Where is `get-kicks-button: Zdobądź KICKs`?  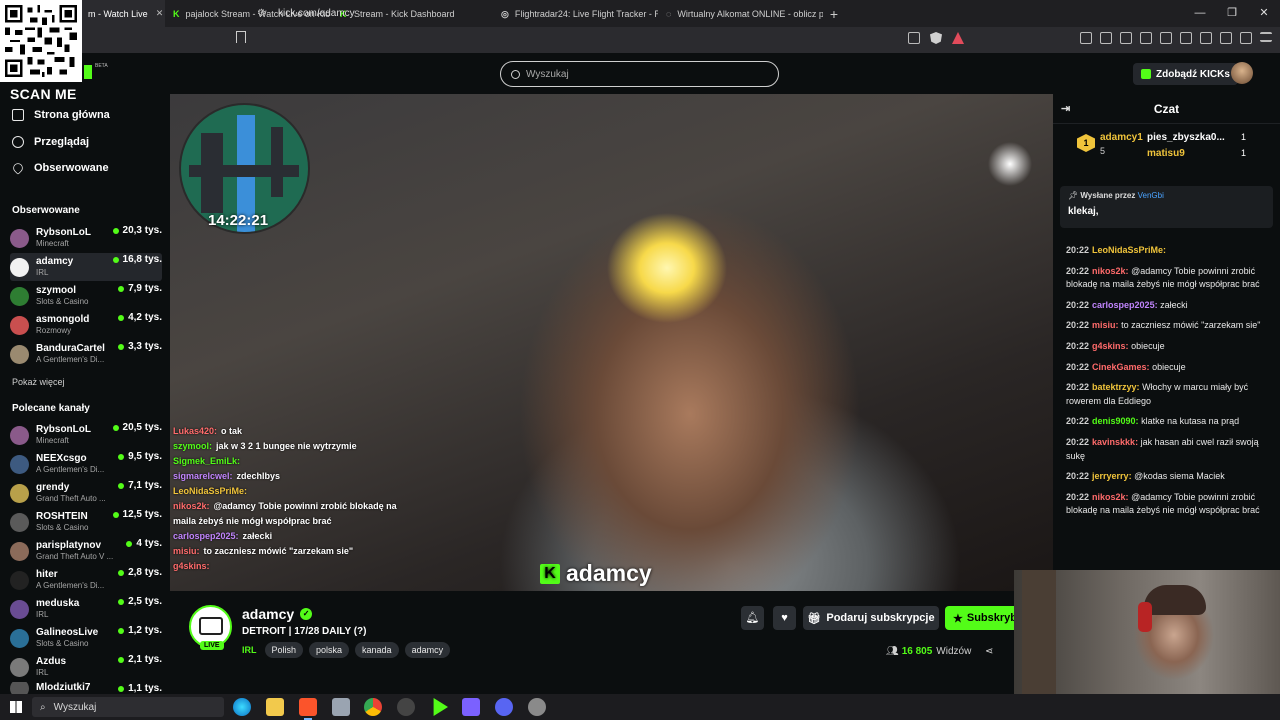
get-kicks-button: Zdobądź KICKs is located at coordinates (1185, 74).